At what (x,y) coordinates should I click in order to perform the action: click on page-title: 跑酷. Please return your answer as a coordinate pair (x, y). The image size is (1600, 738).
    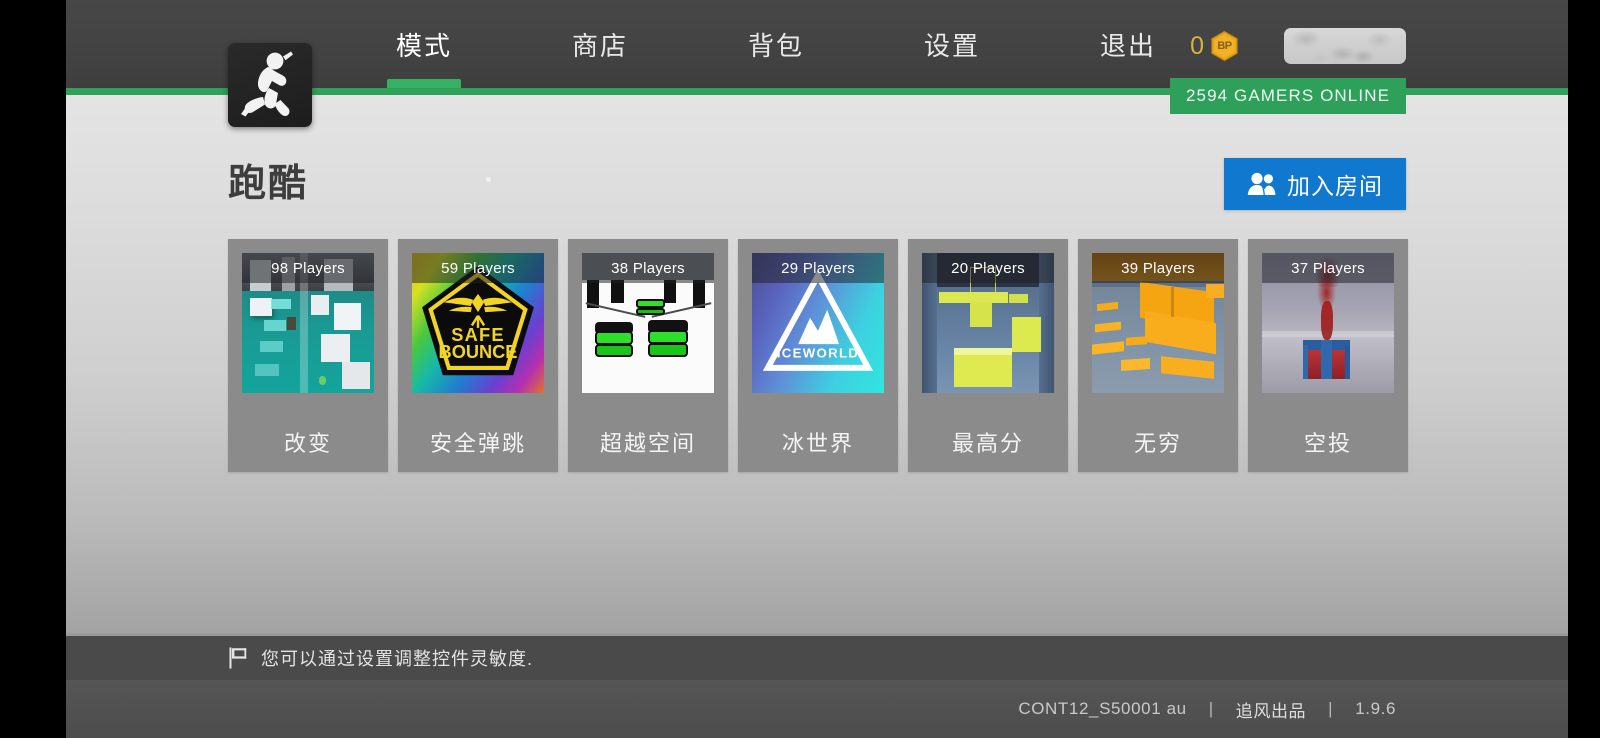
    Looking at the image, I should click on (268, 184).